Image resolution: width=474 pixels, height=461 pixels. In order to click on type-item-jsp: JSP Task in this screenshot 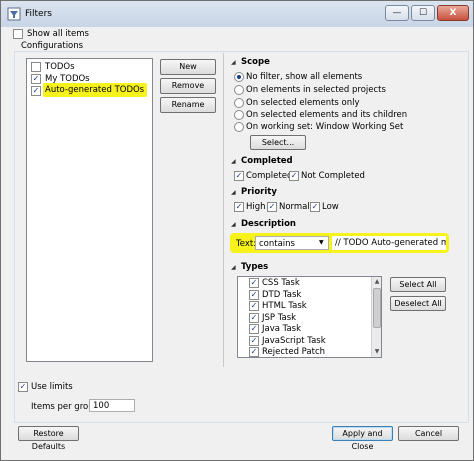, I will do `click(279, 318)`.